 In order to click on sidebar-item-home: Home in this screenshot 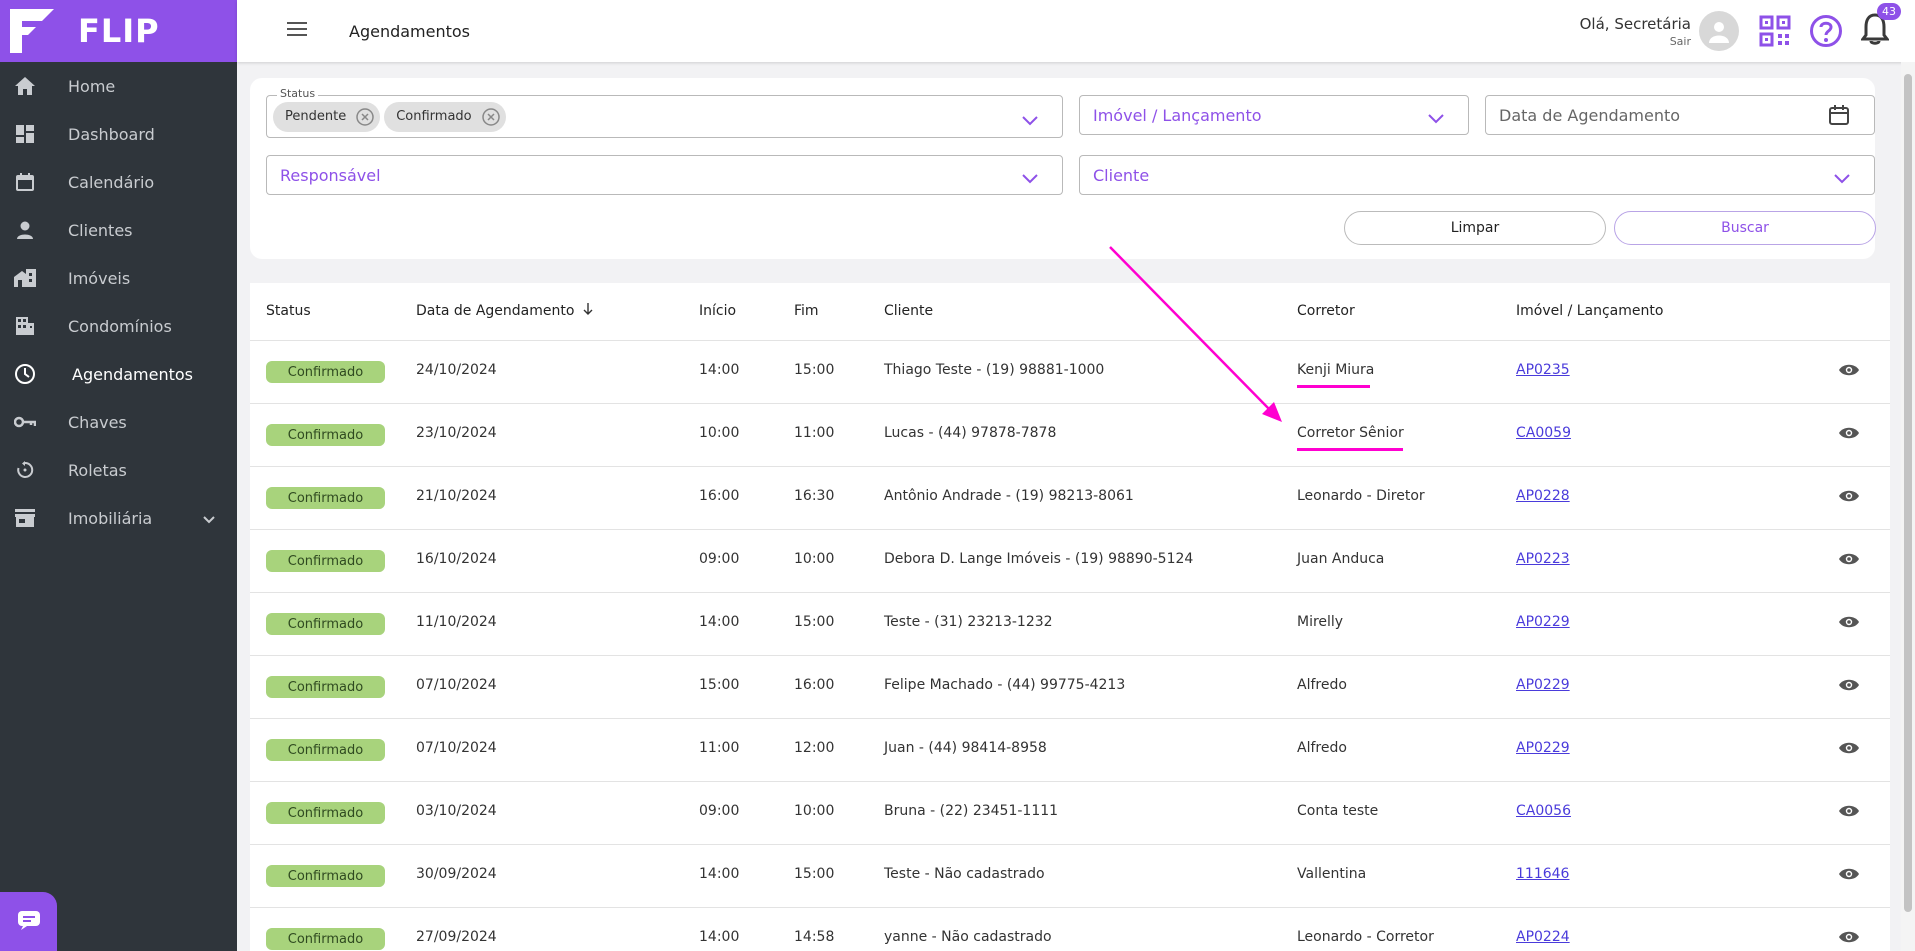, I will do `click(118, 86)`.